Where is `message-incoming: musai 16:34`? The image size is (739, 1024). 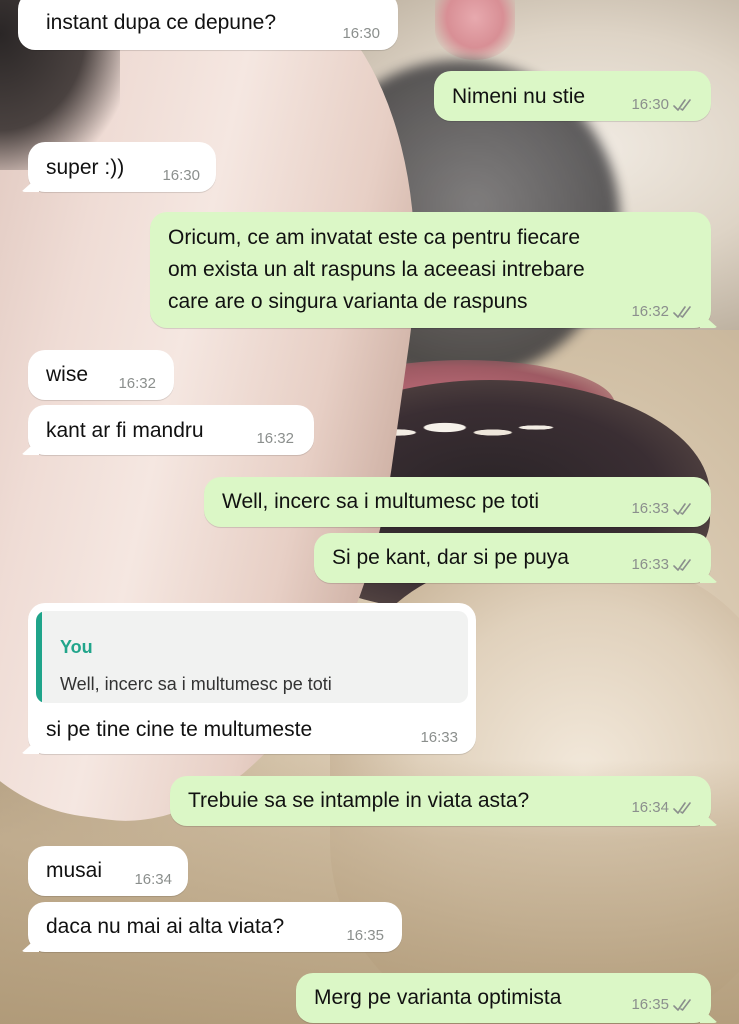 message-incoming: musai 16:34 is located at coordinates (108, 871).